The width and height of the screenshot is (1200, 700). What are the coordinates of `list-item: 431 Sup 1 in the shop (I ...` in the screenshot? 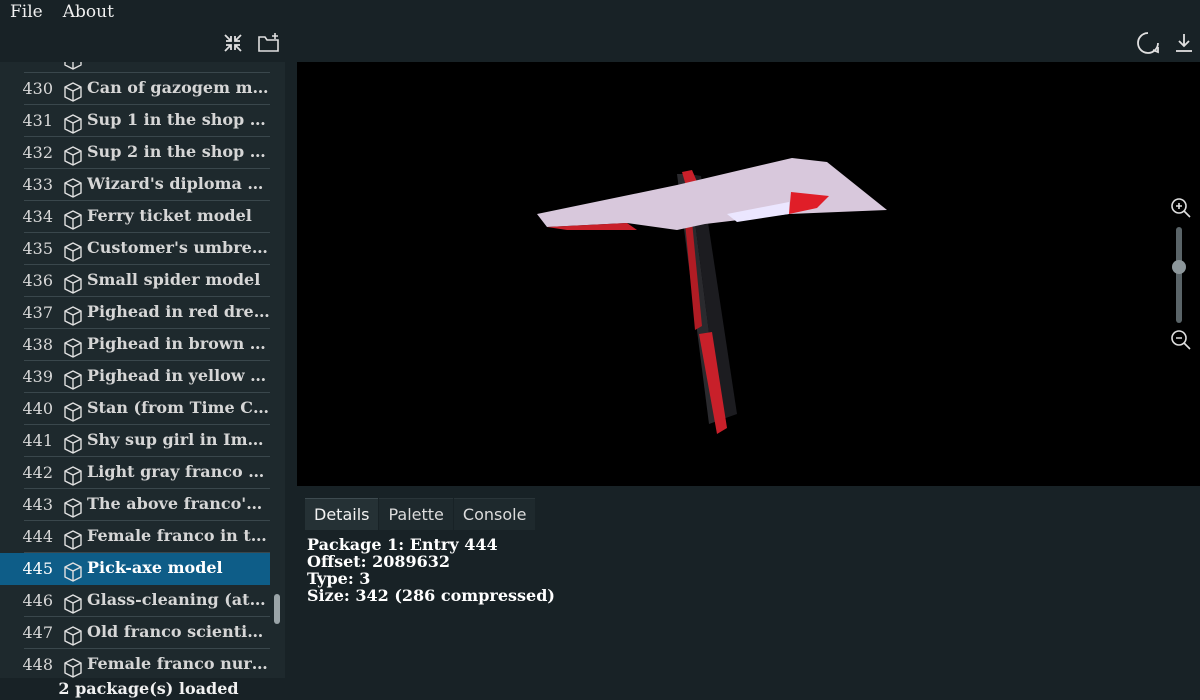 It's located at (135, 121).